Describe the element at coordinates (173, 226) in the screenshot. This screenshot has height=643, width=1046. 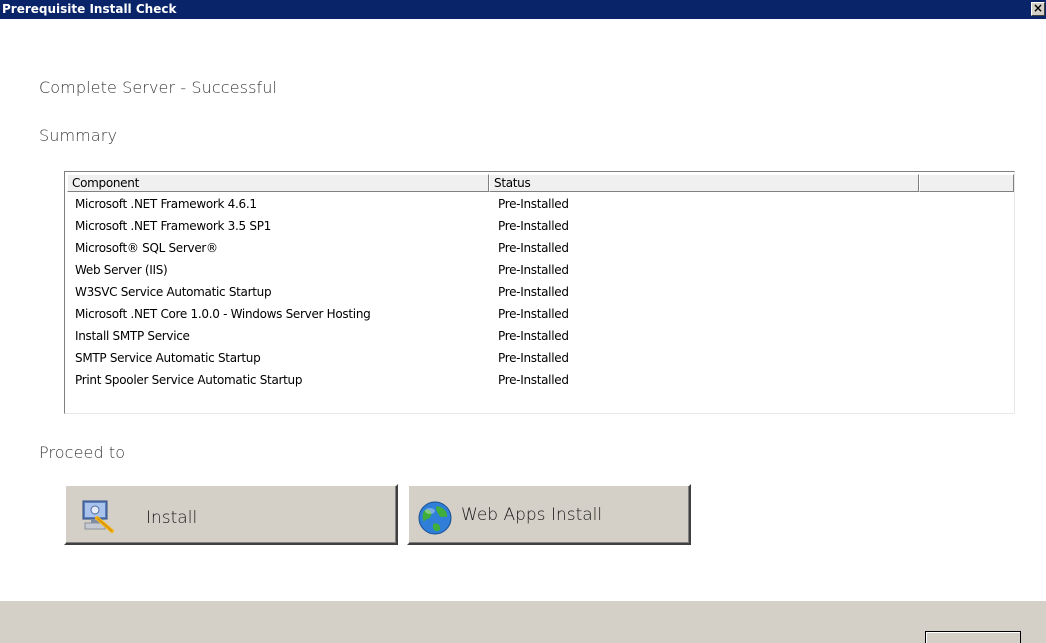
I see `component-cell: Microsoft .NET Framework 3.5 SP1` at that location.